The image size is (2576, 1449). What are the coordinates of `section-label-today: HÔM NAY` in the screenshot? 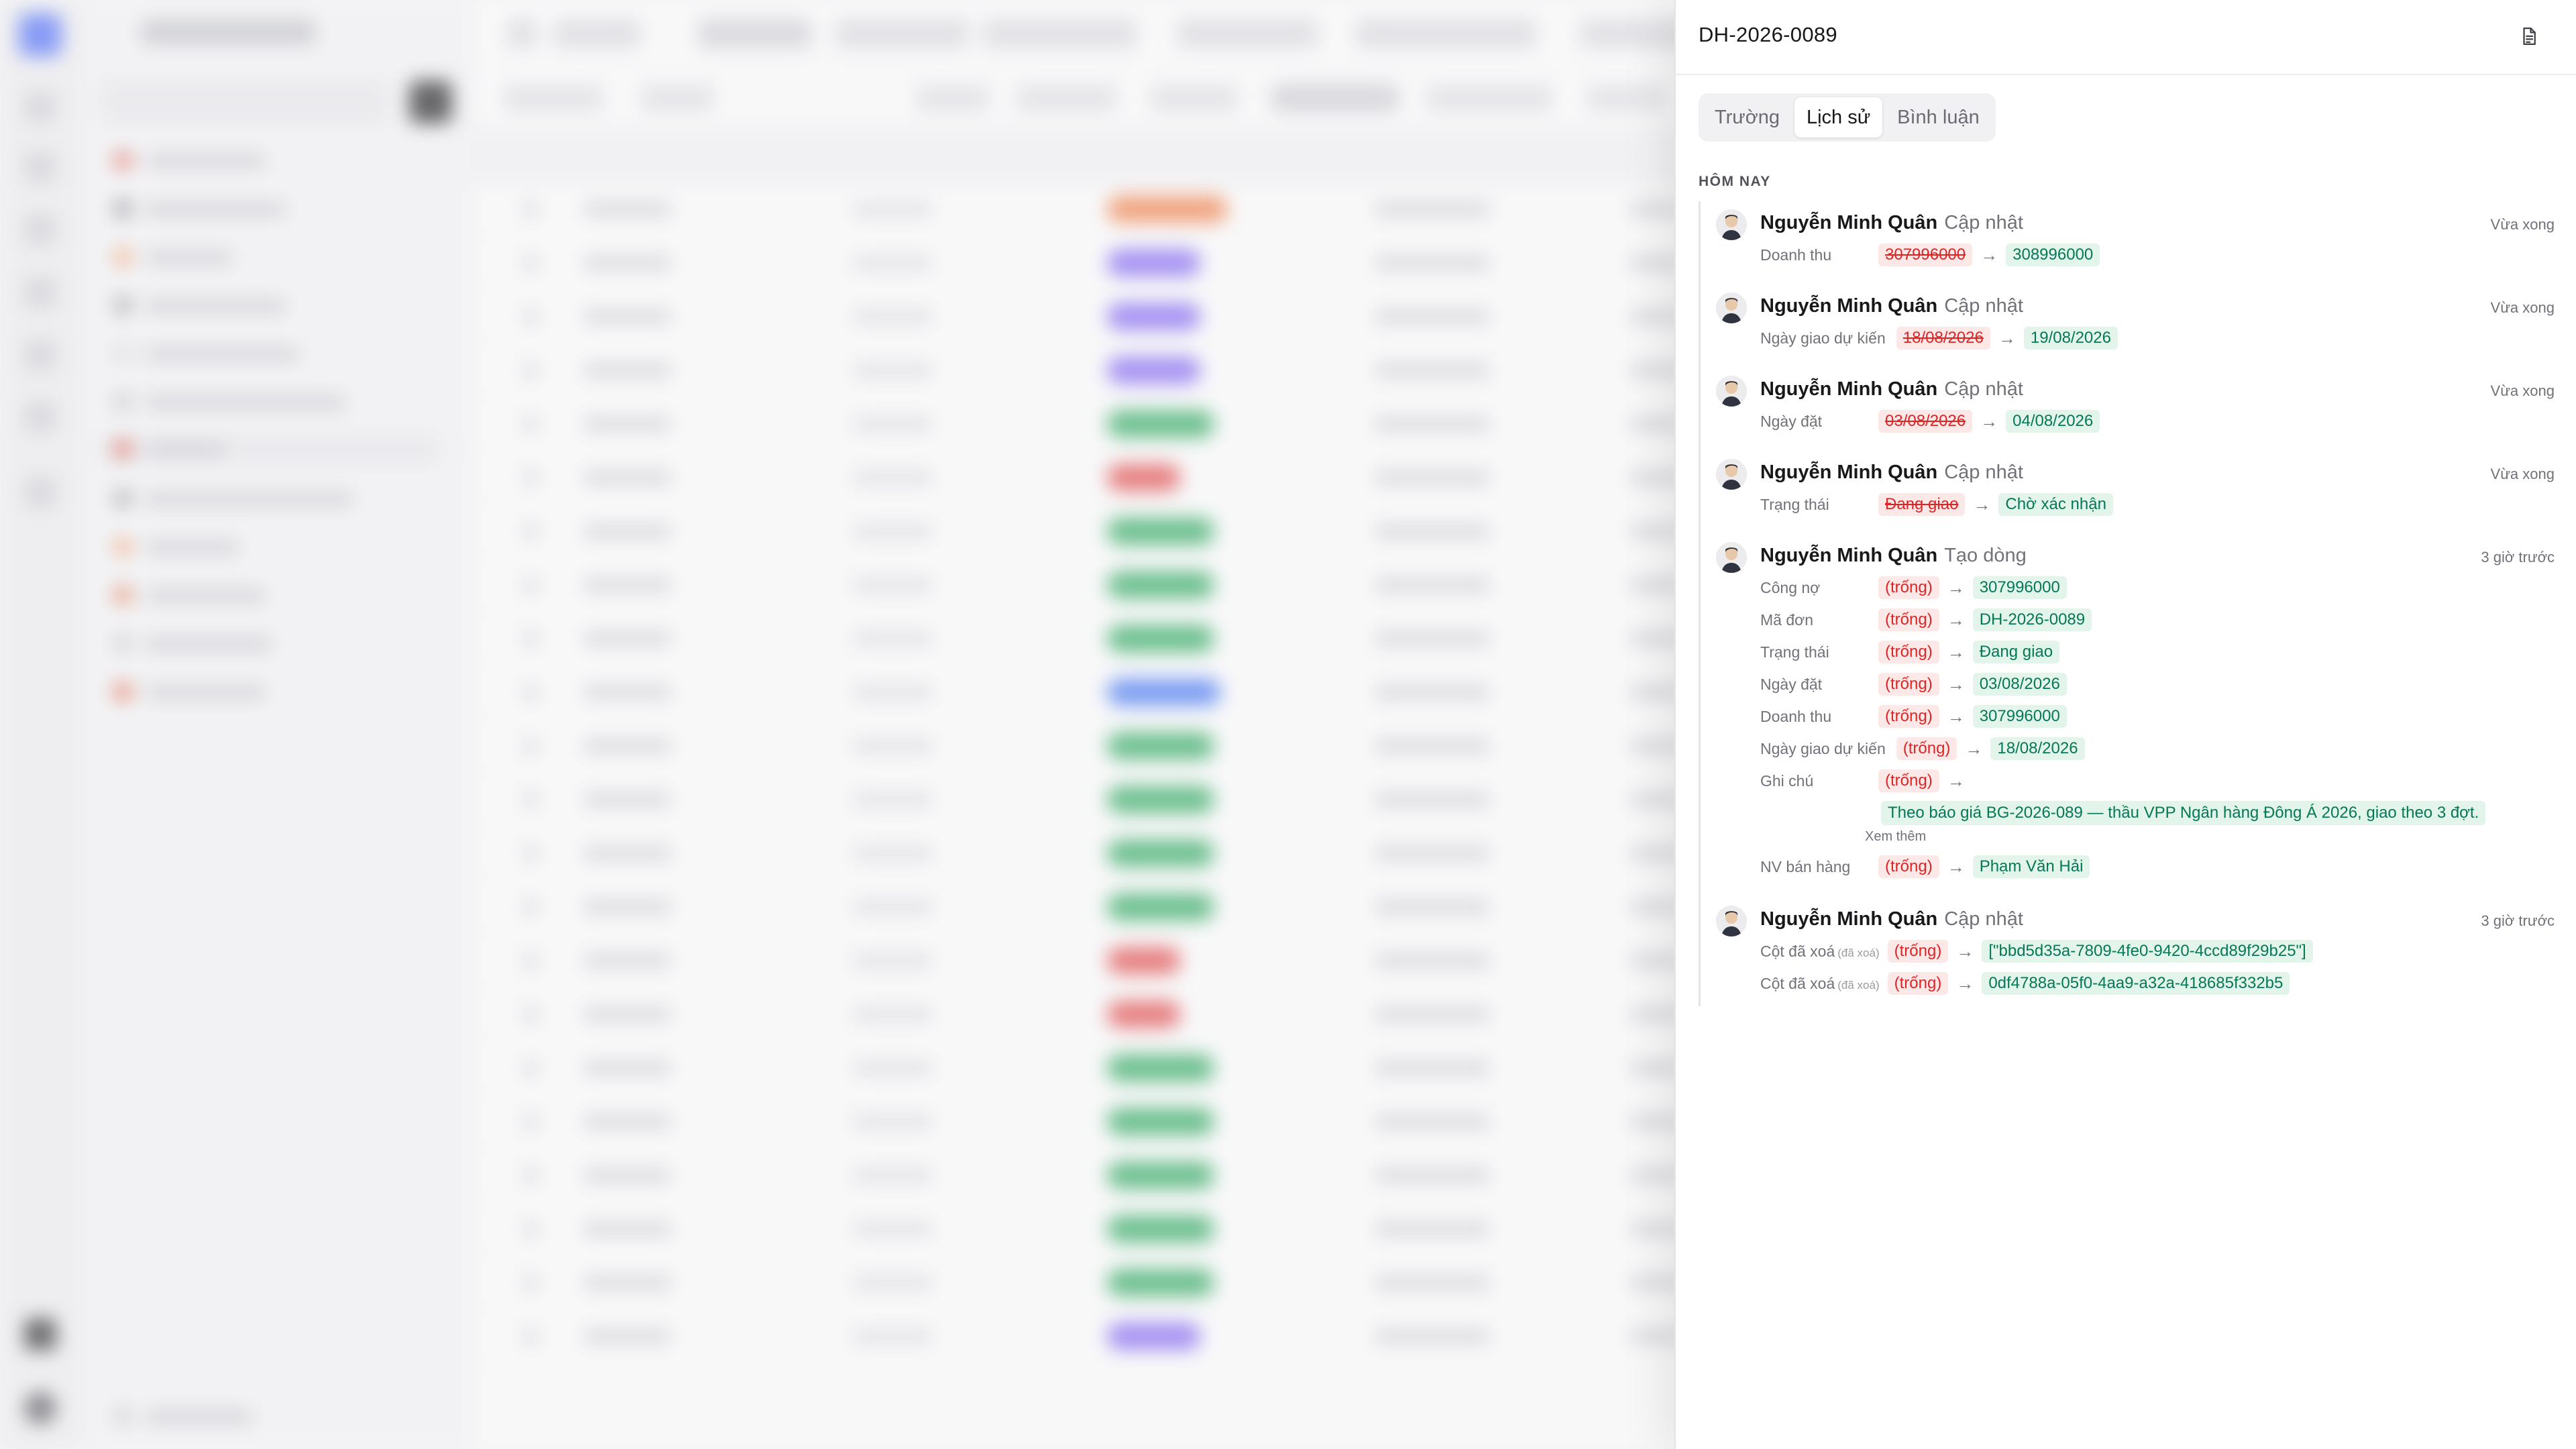 It's located at (1735, 181).